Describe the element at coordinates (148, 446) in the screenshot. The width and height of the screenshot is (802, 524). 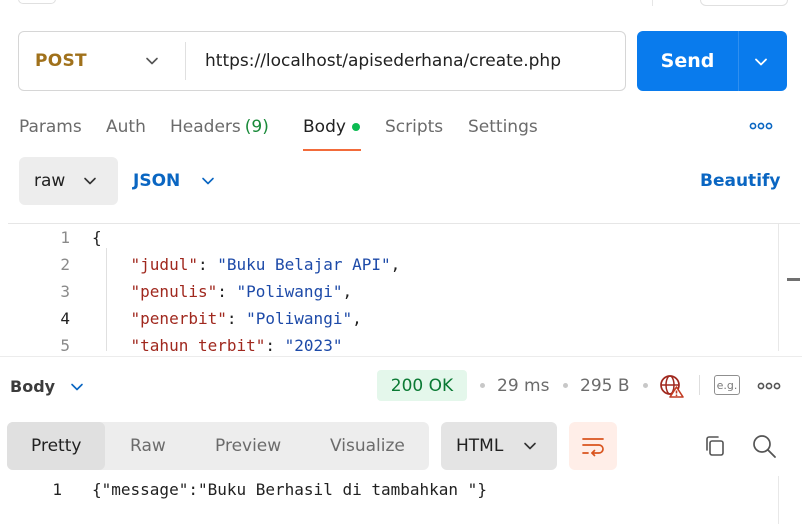
I see `view-raw: Raw` at that location.